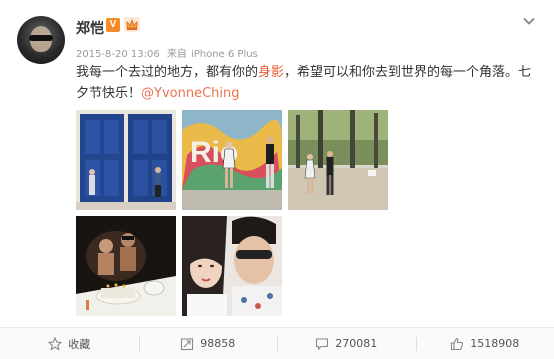  What do you see at coordinates (79, 344) in the screenshot?
I see `favorite-label: 收藏` at bounding box center [79, 344].